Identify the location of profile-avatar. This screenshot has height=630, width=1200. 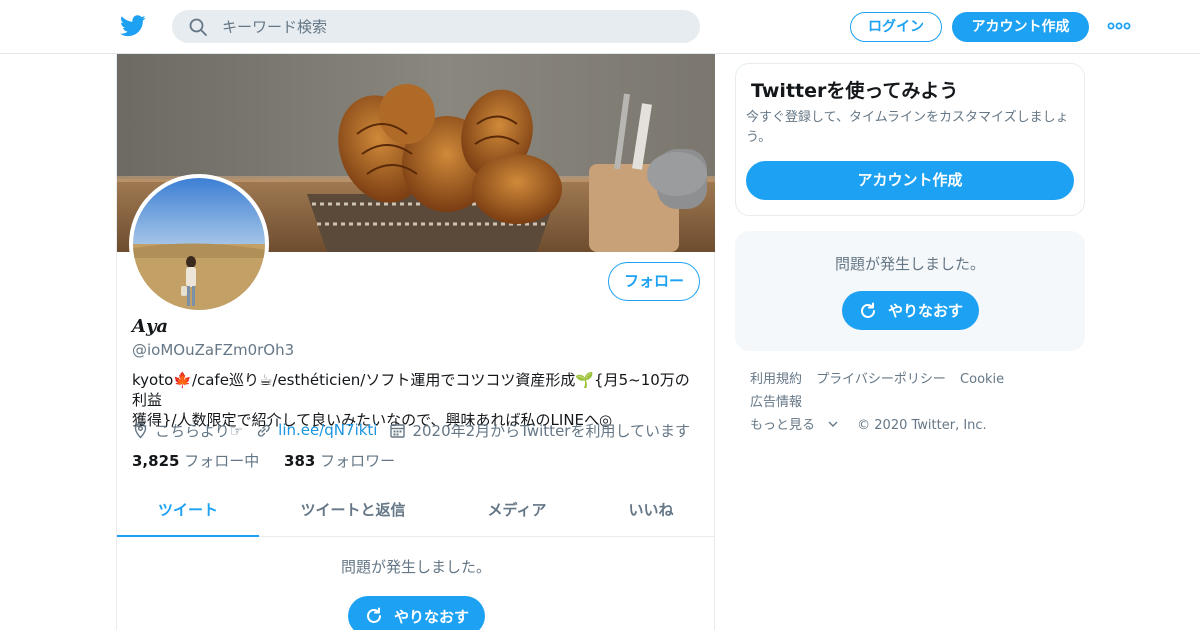
(199, 244).